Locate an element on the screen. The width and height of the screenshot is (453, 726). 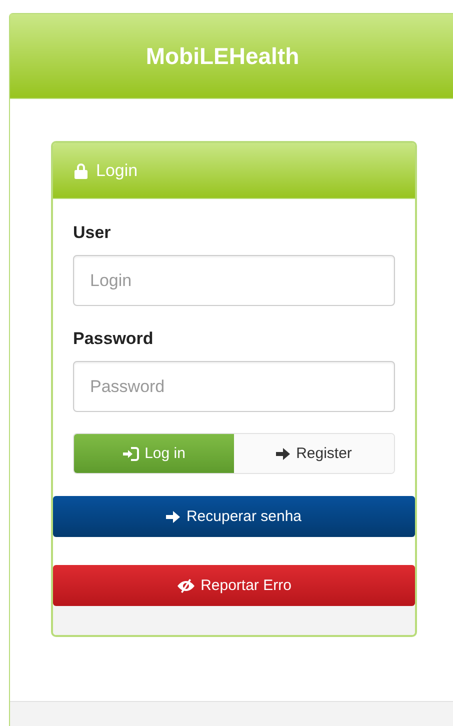
field-label: User is located at coordinates (92, 233).